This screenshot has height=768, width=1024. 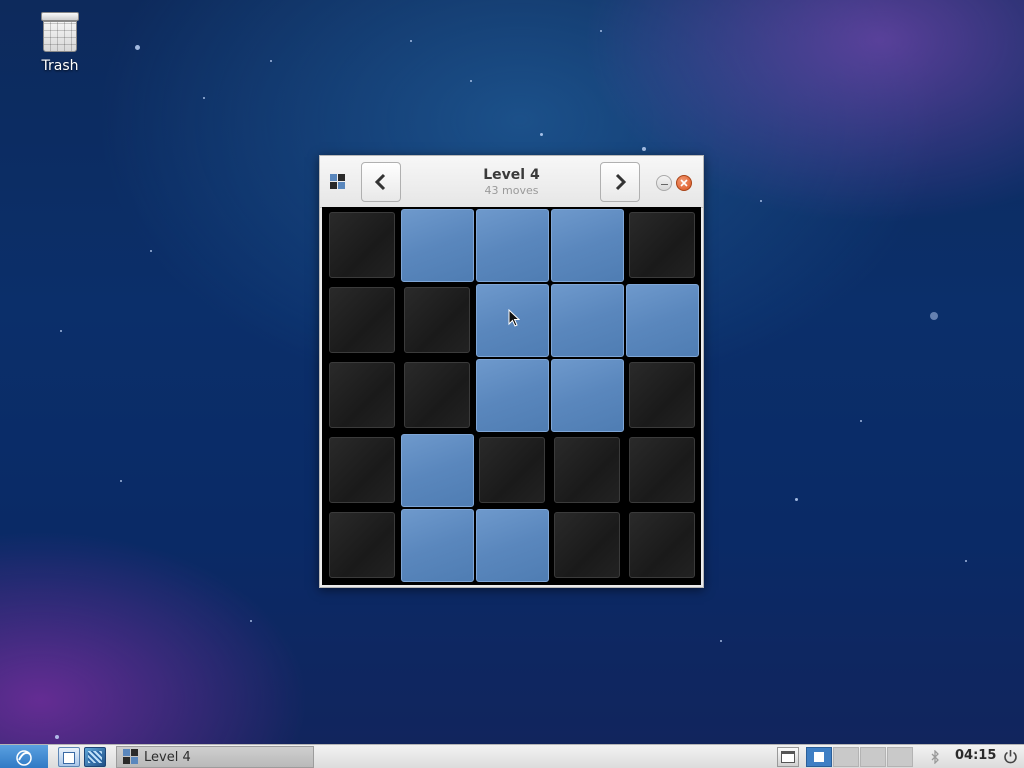 I want to click on light-tile-r1-c1, so click(x=362, y=245).